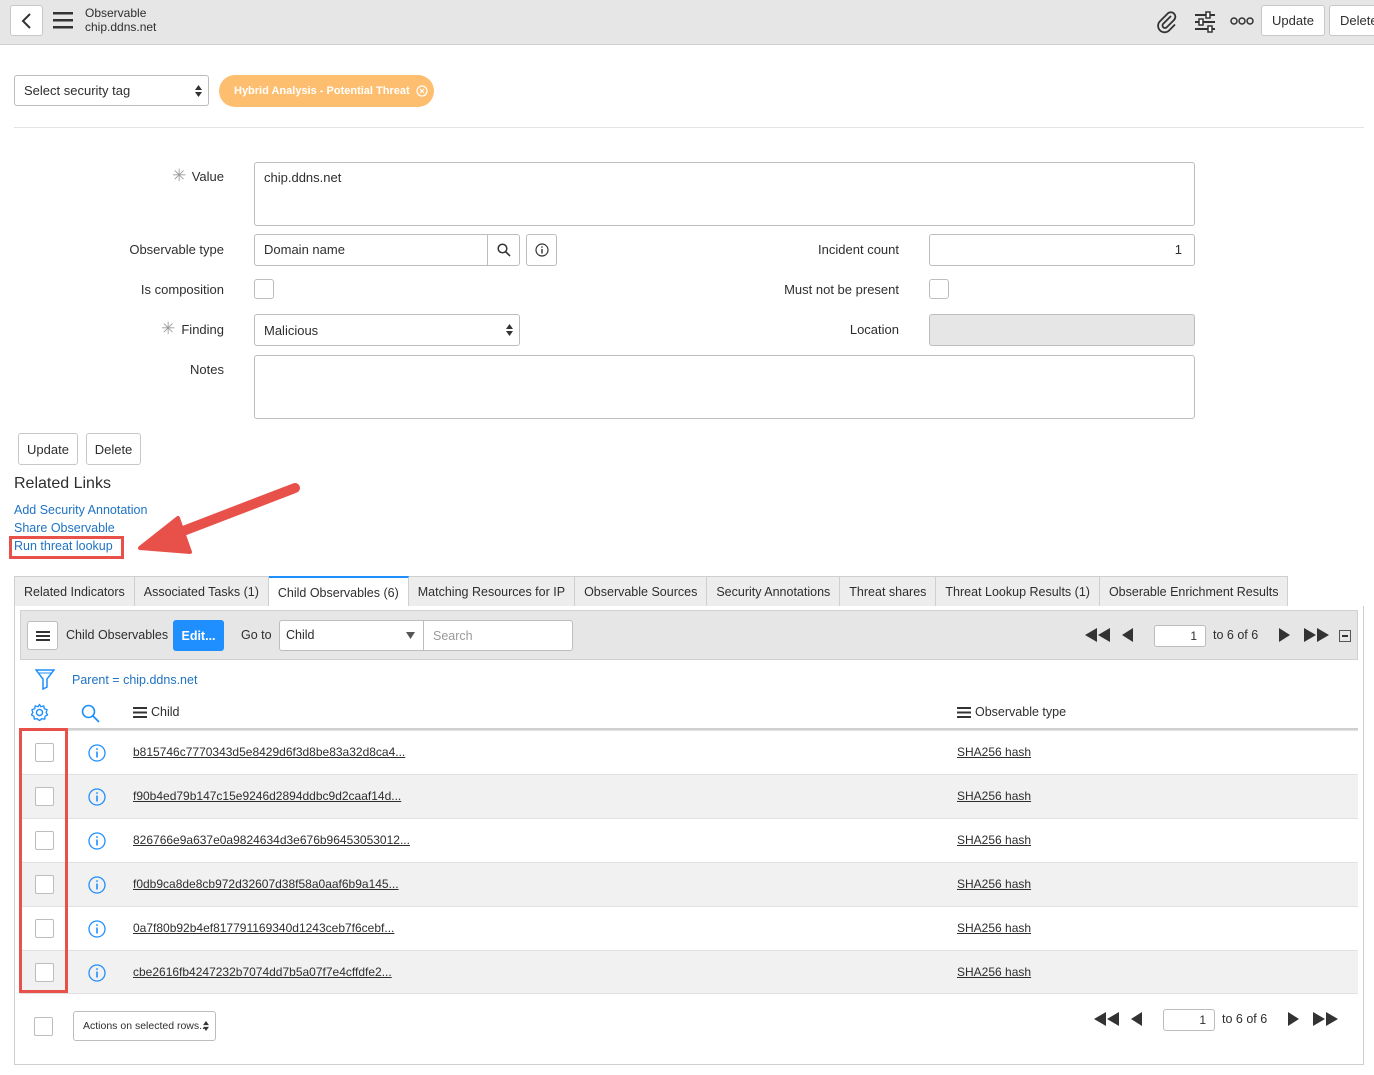 This screenshot has height=1075, width=1374. What do you see at coordinates (121, 27) in the screenshot?
I see `record-value: chip.ddns.net` at bounding box center [121, 27].